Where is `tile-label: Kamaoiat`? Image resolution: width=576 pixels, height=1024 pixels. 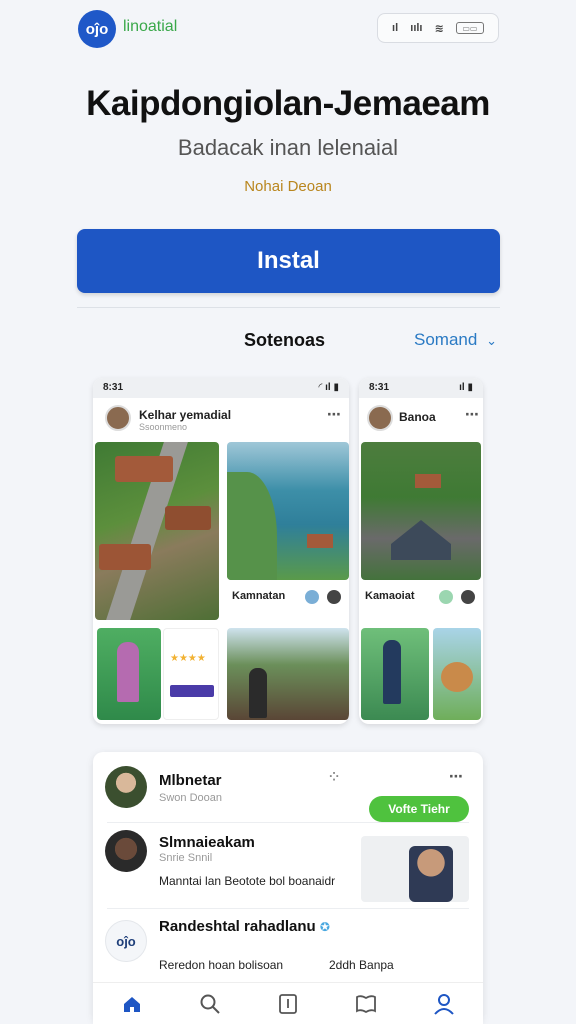
tile-label: Kamaoiat is located at coordinates (390, 596).